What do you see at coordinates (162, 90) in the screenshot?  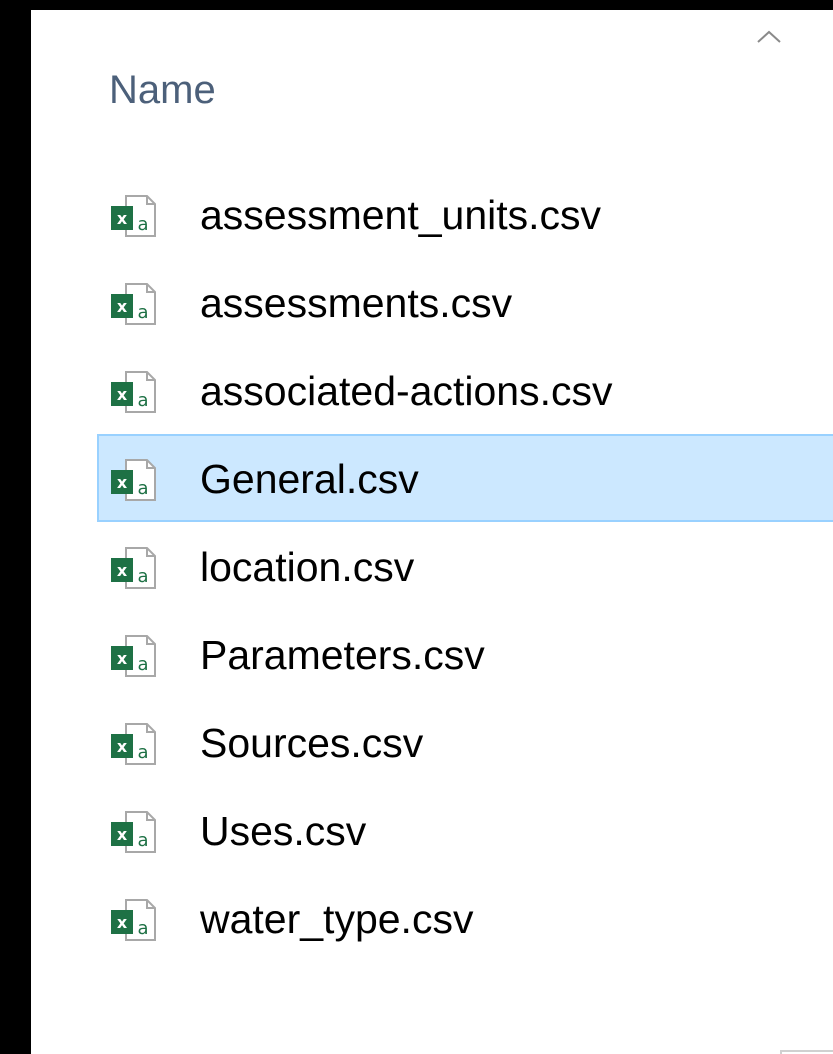 I see `name-column-header: Name` at bounding box center [162, 90].